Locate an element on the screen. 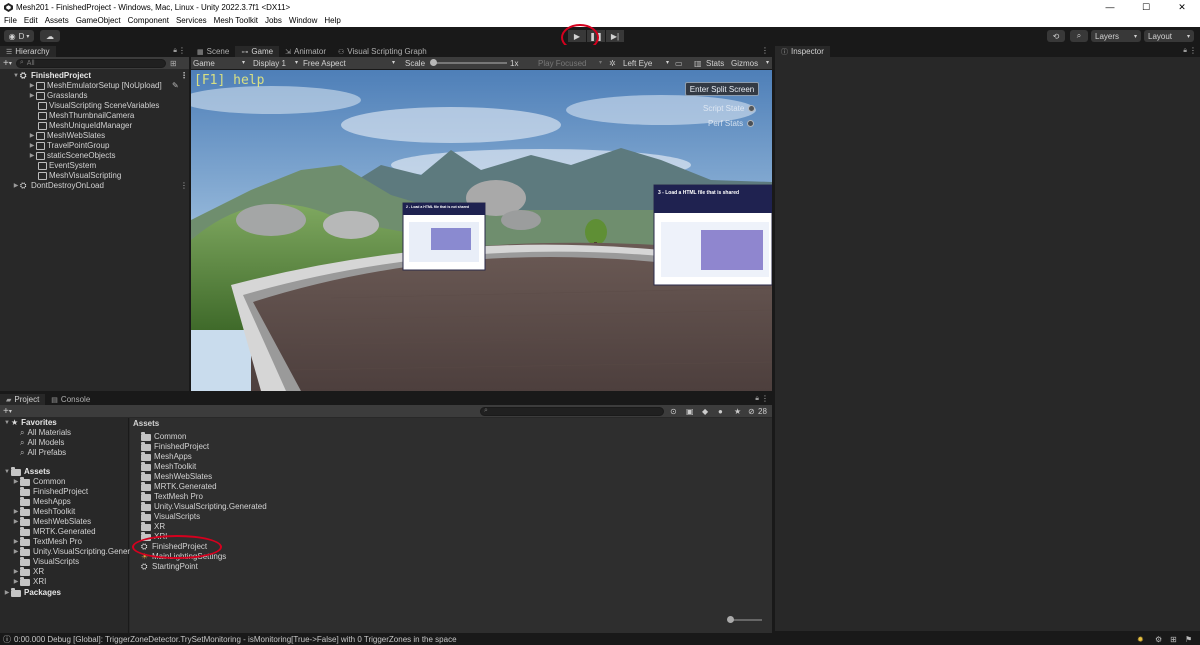 The height and width of the screenshot is (645, 1200). hierarchy-item-grasslands: ▶ Grasslands is located at coordinates (58, 96).